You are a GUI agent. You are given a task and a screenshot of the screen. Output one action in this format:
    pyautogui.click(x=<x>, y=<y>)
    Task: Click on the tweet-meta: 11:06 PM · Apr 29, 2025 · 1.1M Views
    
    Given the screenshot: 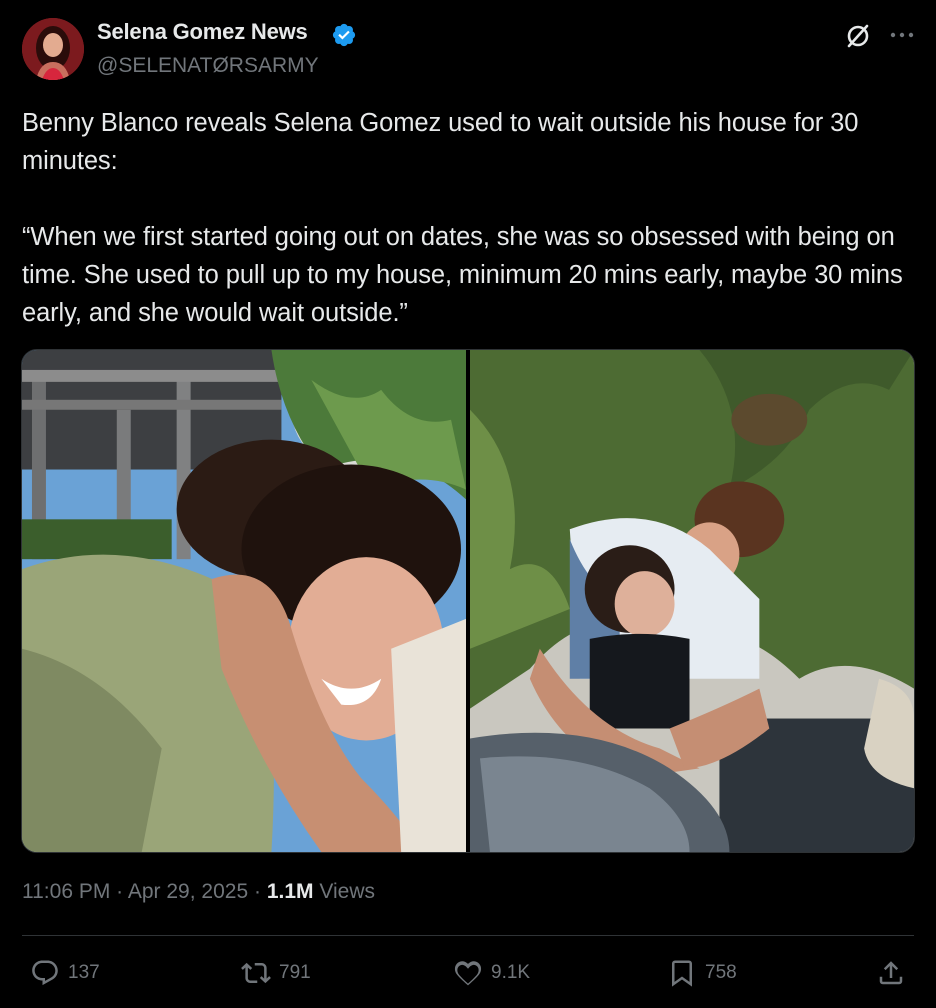 What is the action you would take?
    pyautogui.click(x=198, y=892)
    